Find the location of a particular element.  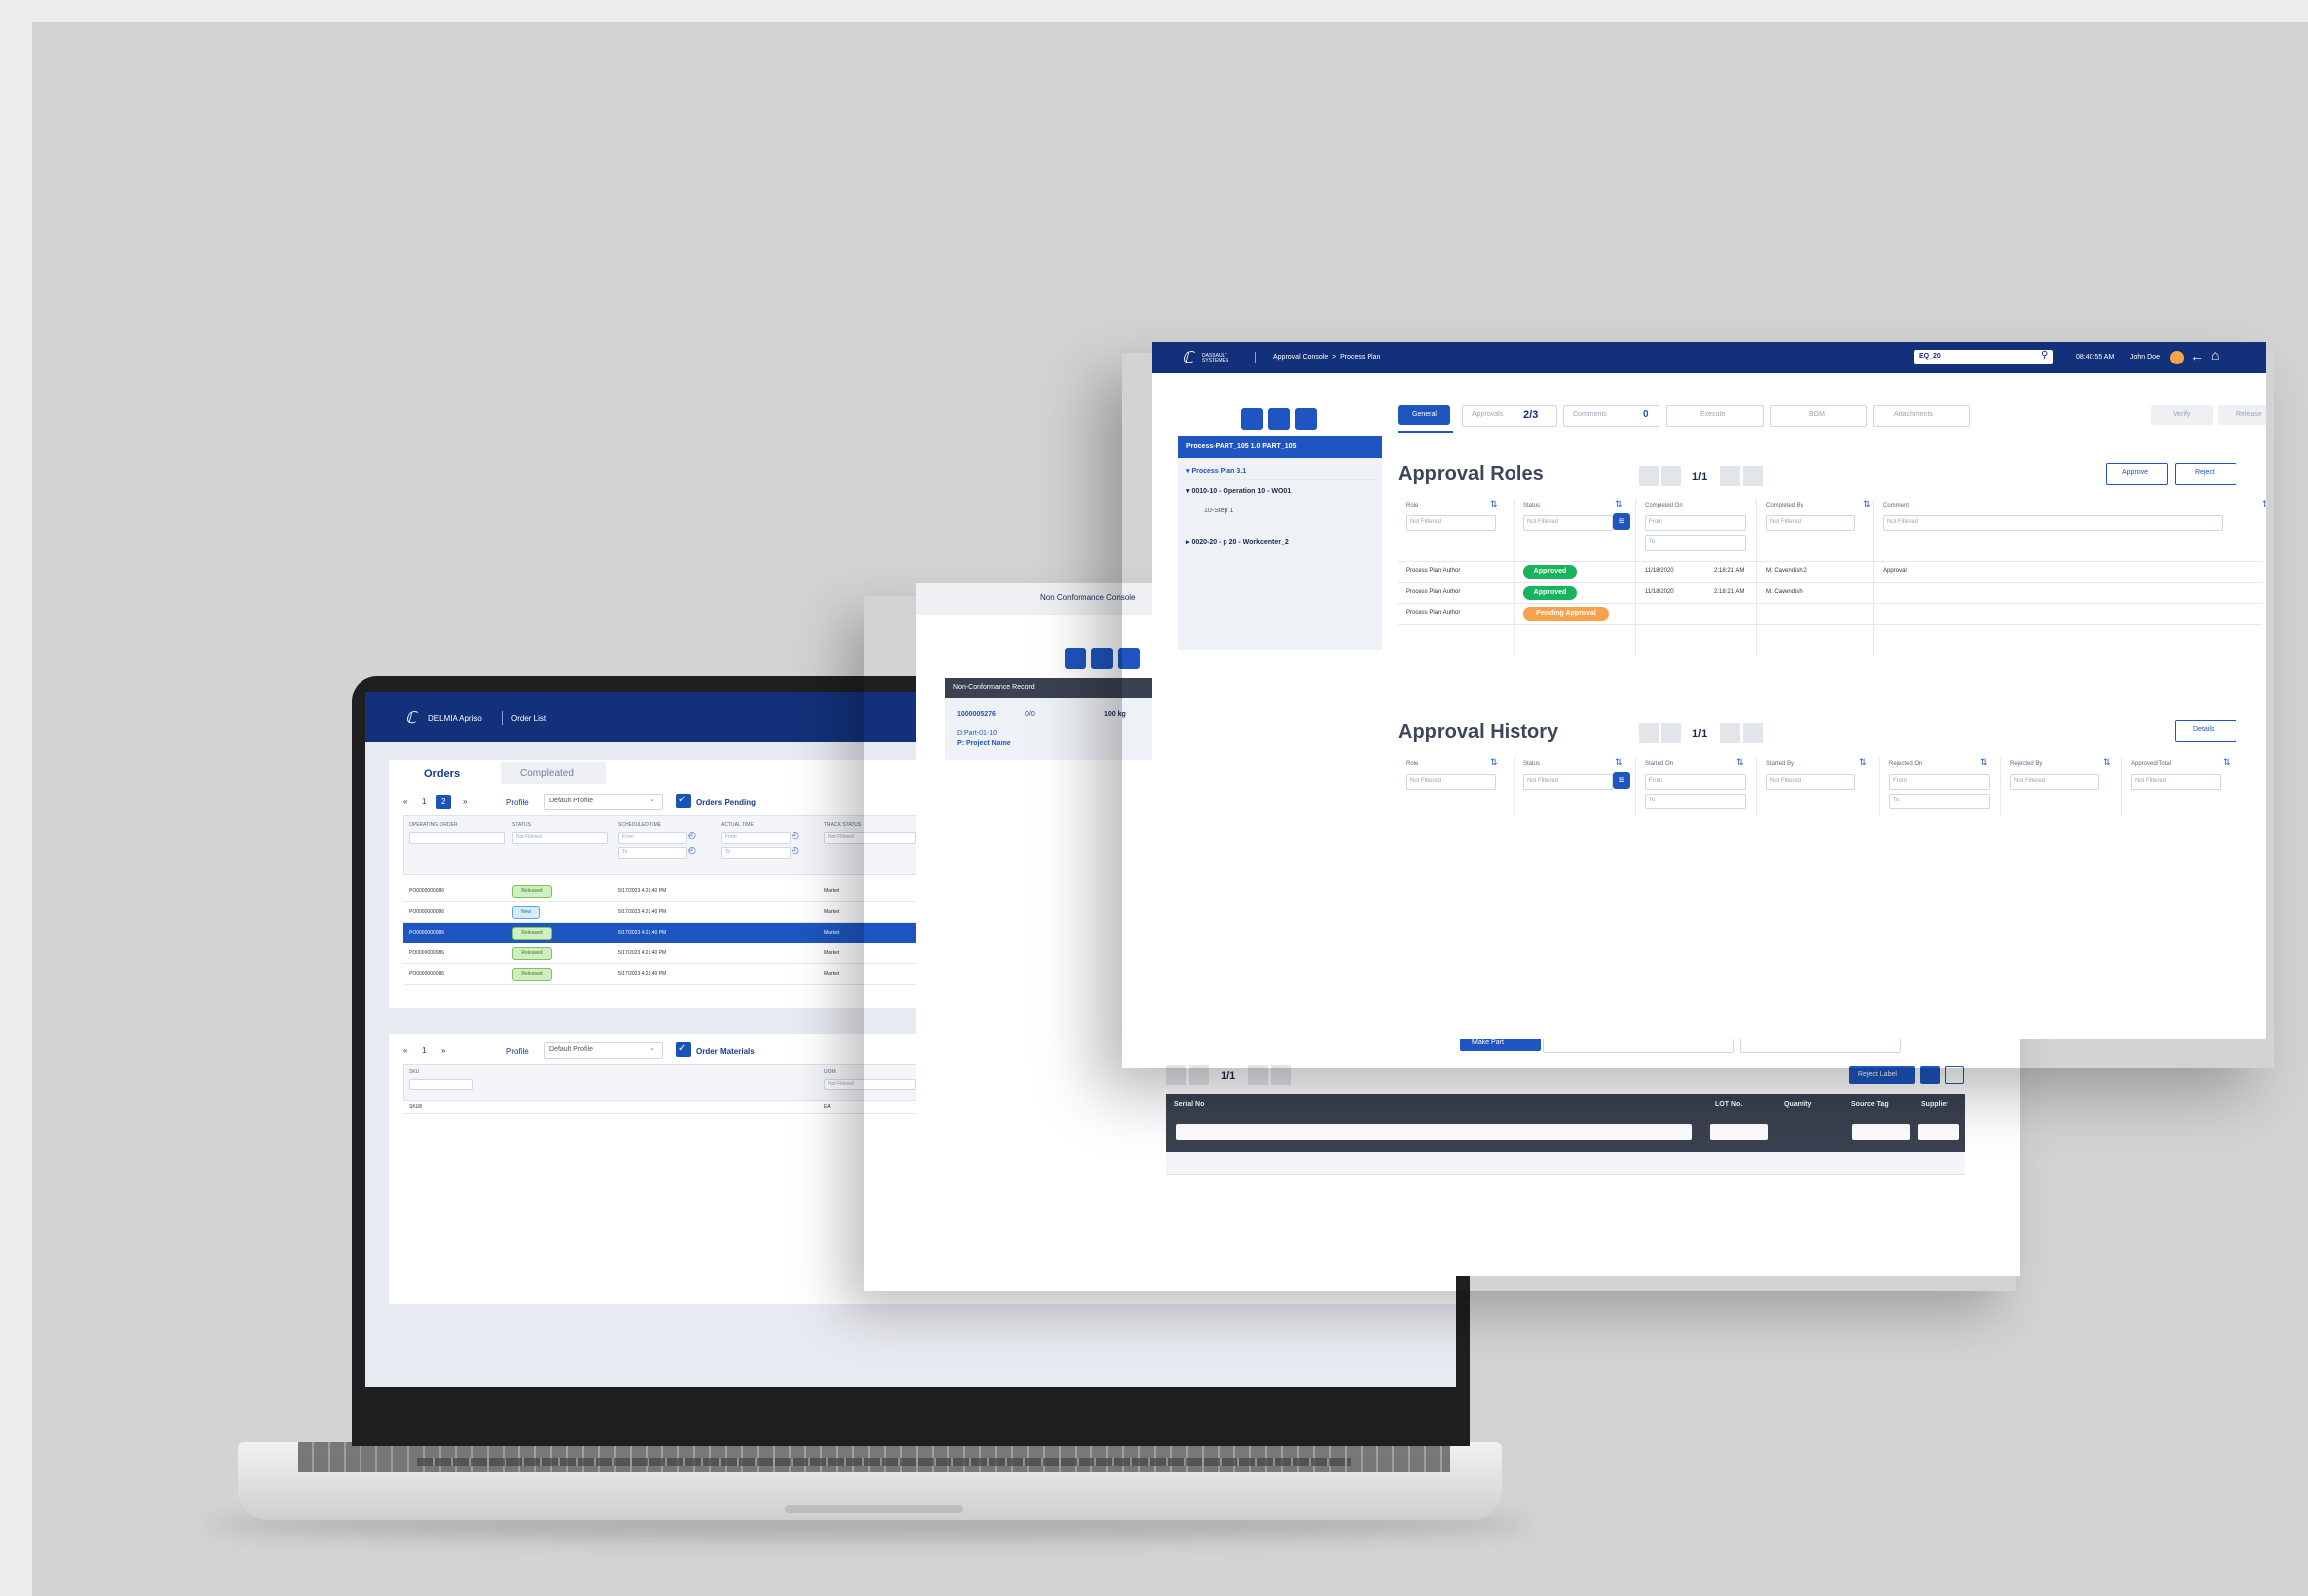

nc-col-serial: Serial No is located at coordinates (1189, 1105).